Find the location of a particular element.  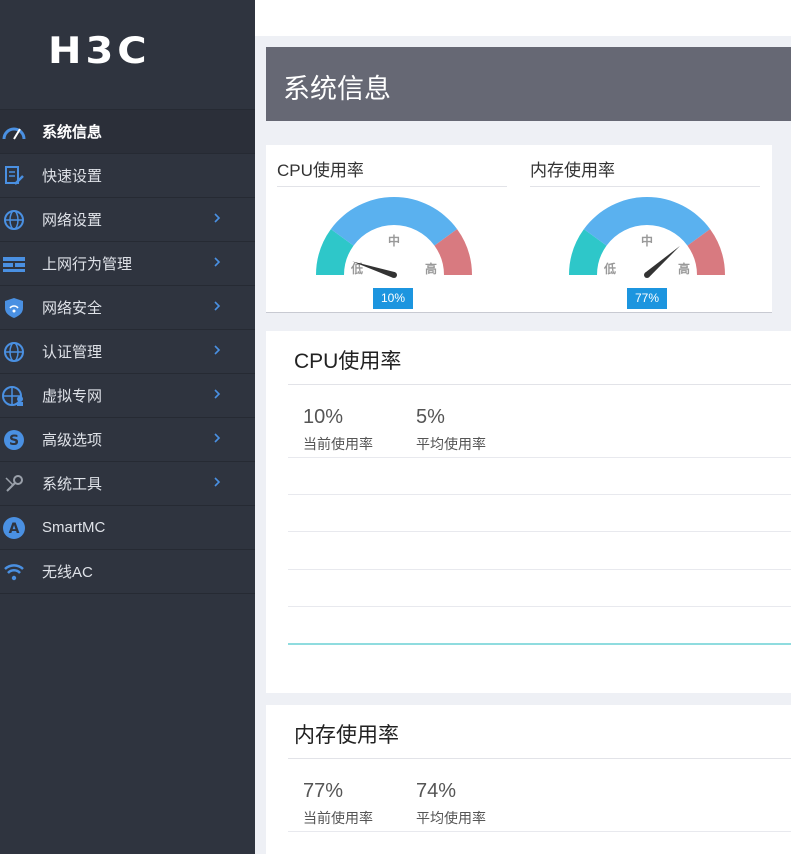

cpu-panel-title: CPU使用率 is located at coordinates (348, 361).